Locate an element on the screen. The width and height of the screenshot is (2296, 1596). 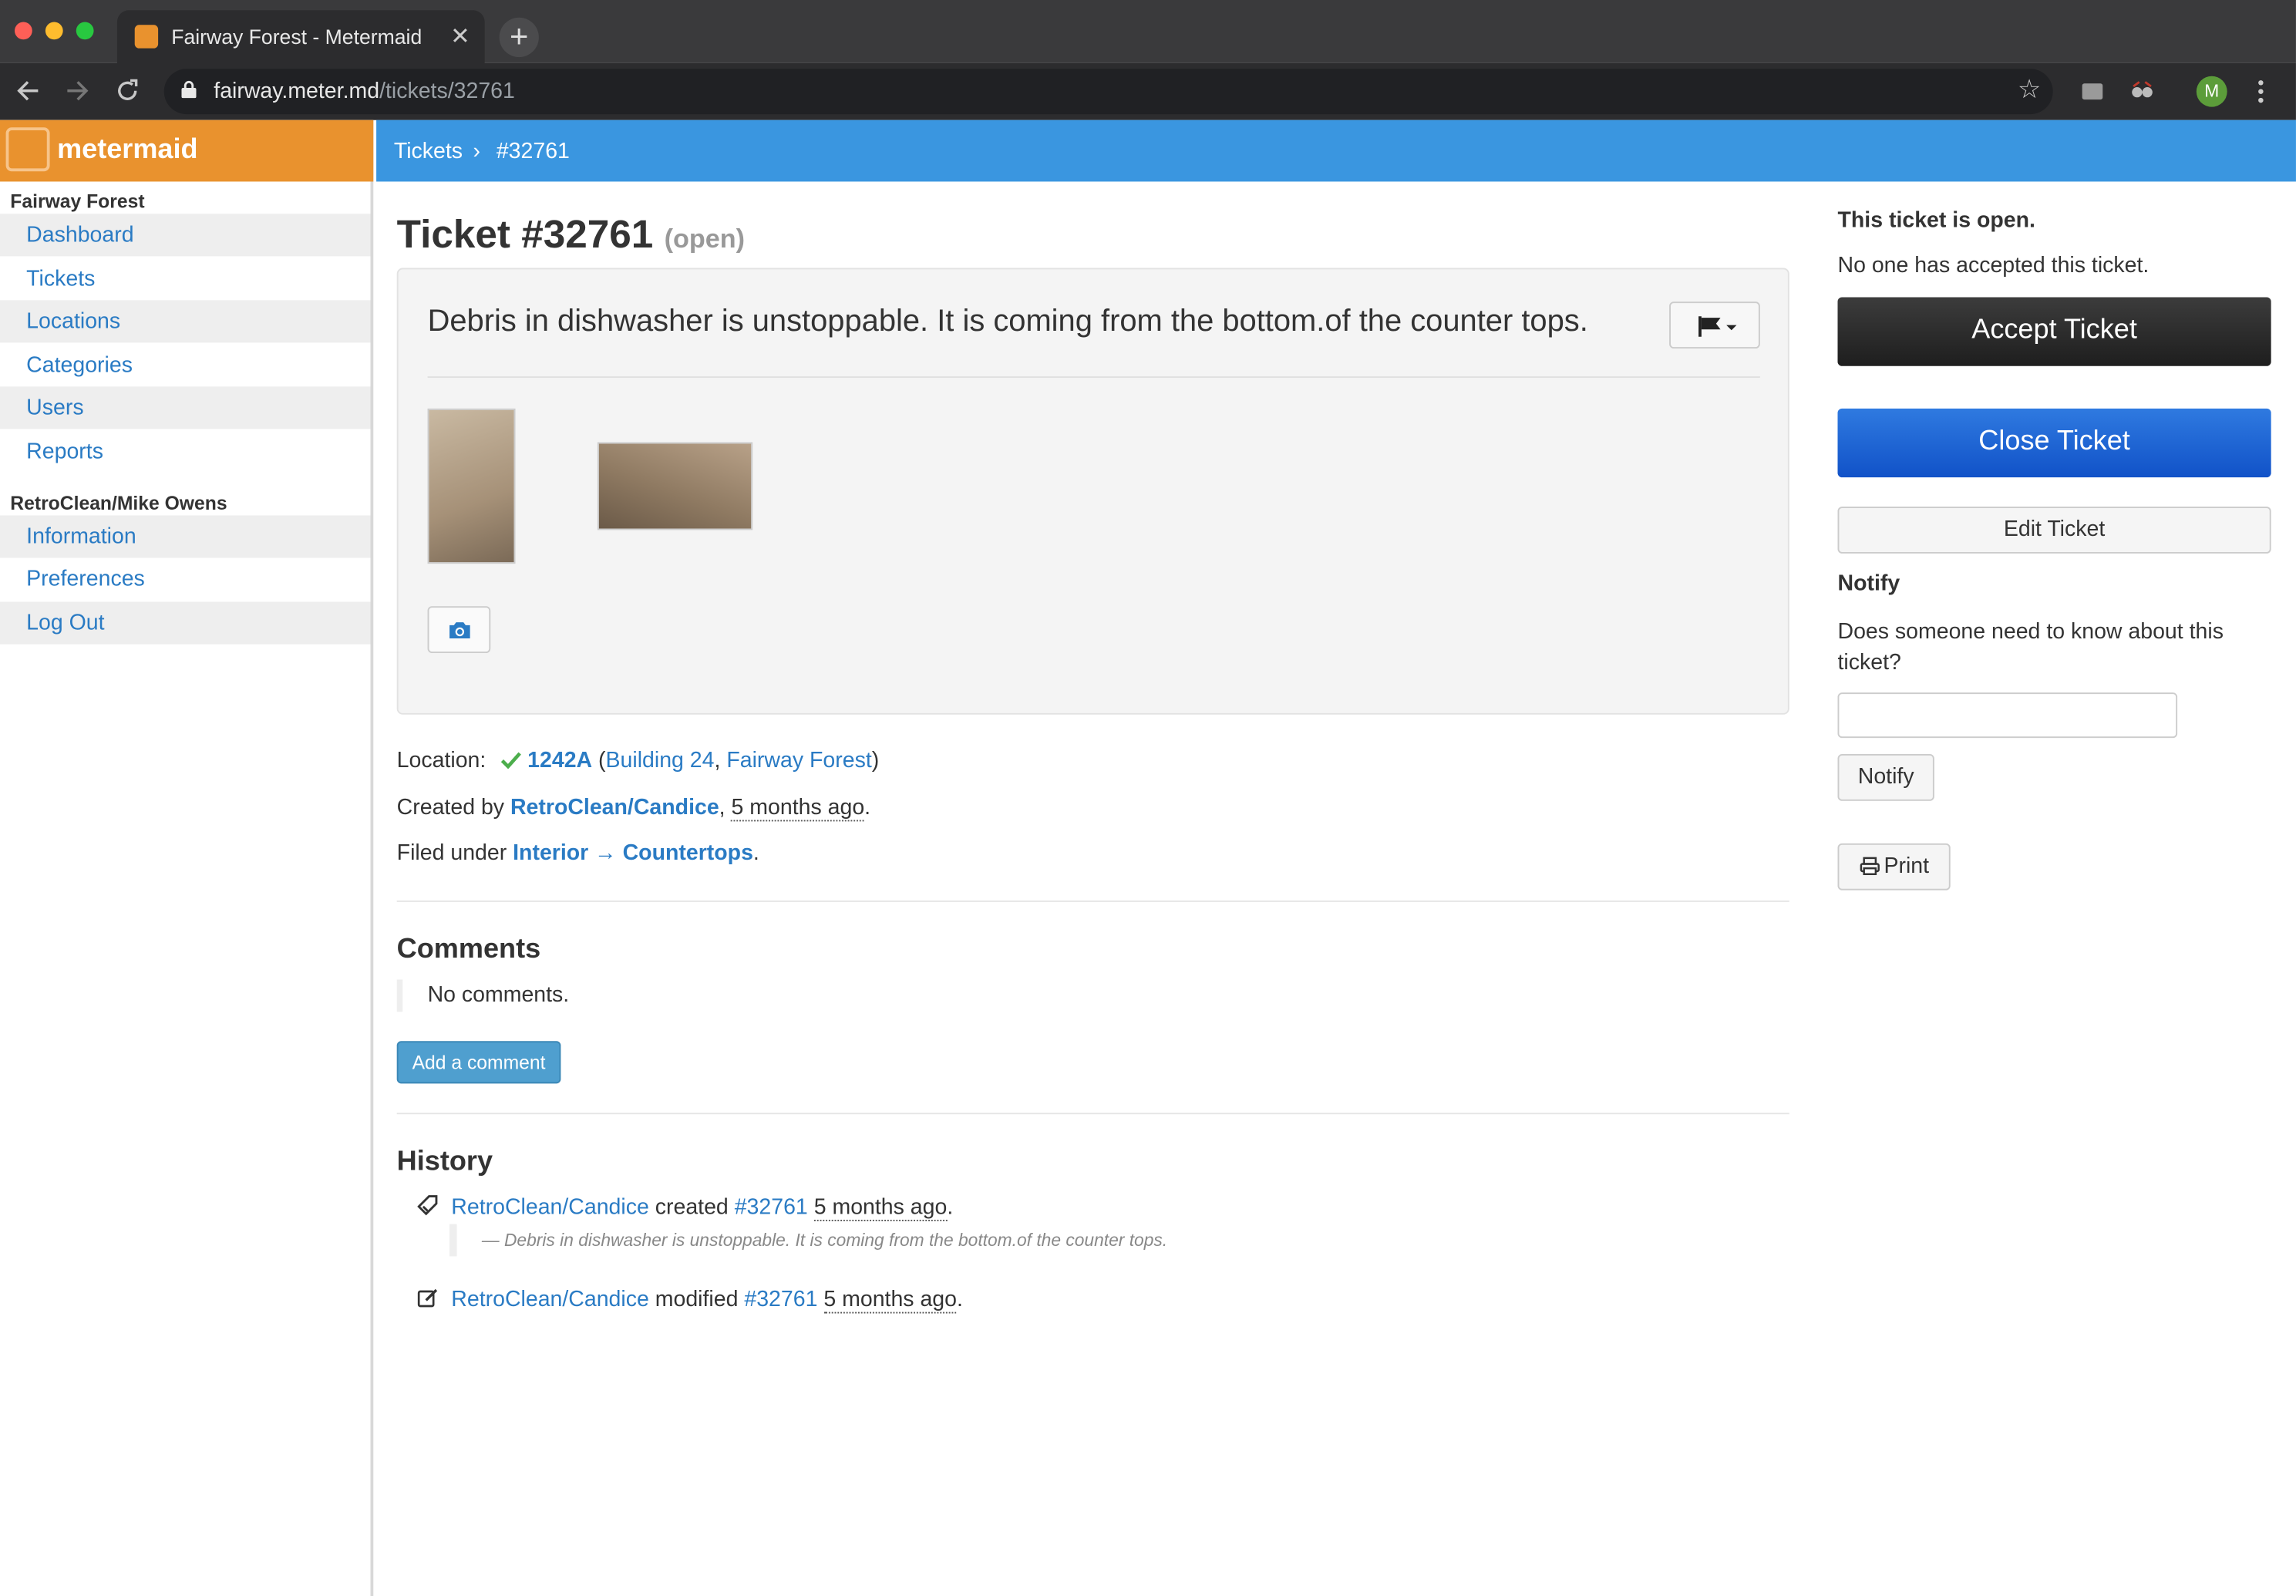
browser-titlebar: Fairway Forest - Metermaid ✕ + is located at coordinates (1148, 32).